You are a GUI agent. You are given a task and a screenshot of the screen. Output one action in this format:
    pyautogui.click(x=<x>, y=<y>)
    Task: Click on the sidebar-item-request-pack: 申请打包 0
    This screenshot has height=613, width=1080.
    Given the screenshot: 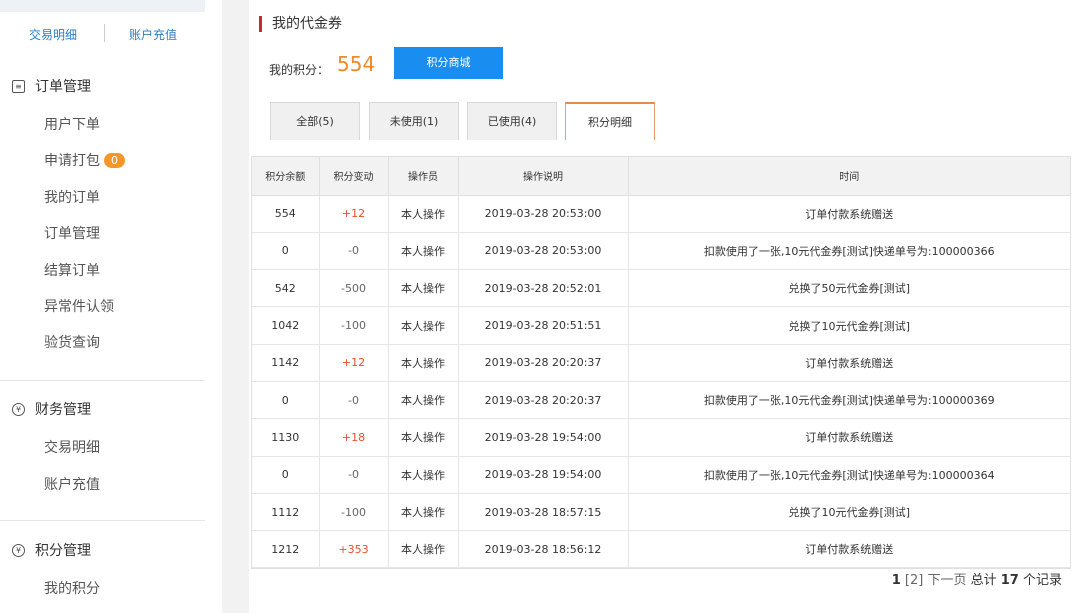 What is the action you would take?
    pyautogui.click(x=84, y=160)
    